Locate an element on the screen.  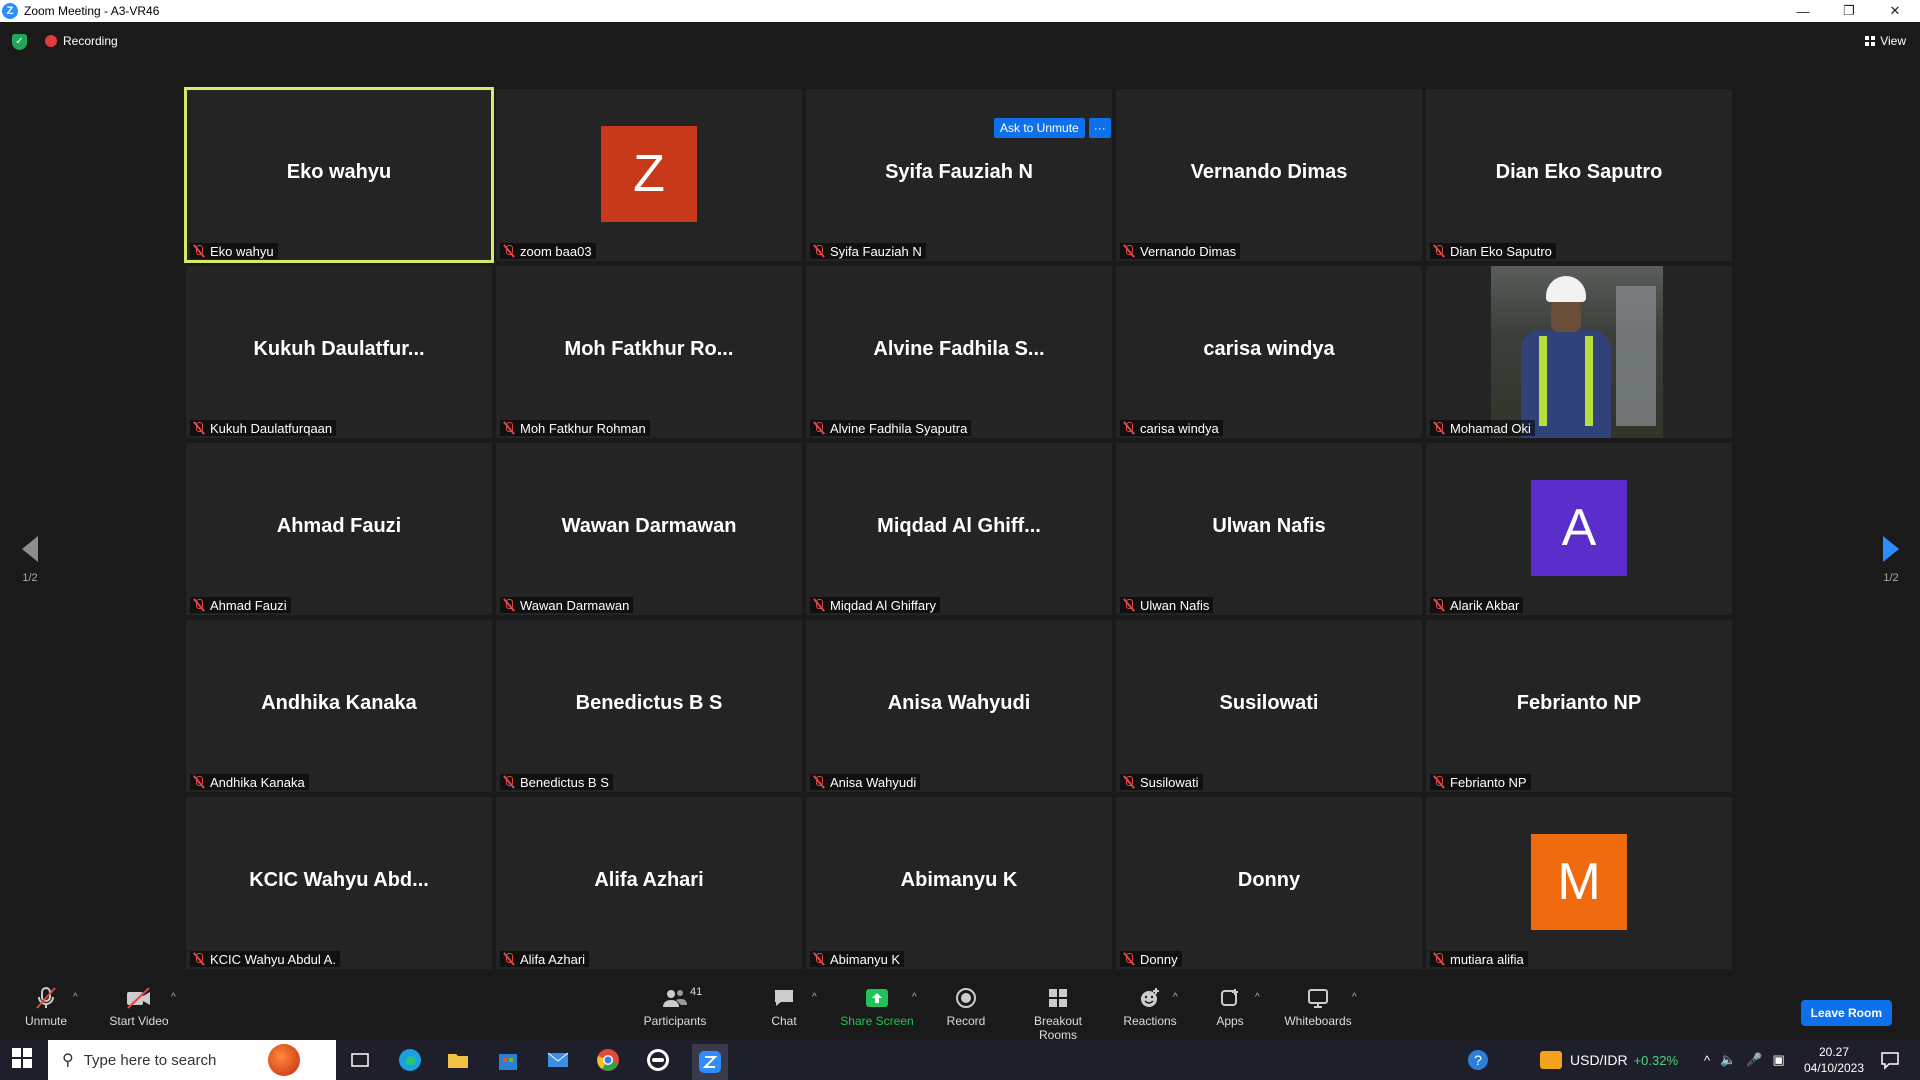
participant-tile: Dian Eko Saputro Dian Eko Saputro is located at coordinates (1579, 175).